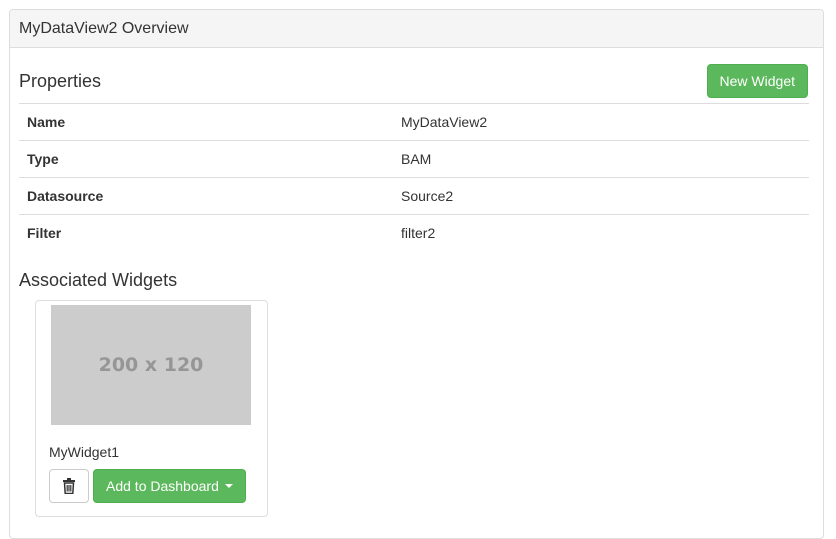 The image size is (836, 539). I want to click on table-row: Filter filter2, so click(414, 233).